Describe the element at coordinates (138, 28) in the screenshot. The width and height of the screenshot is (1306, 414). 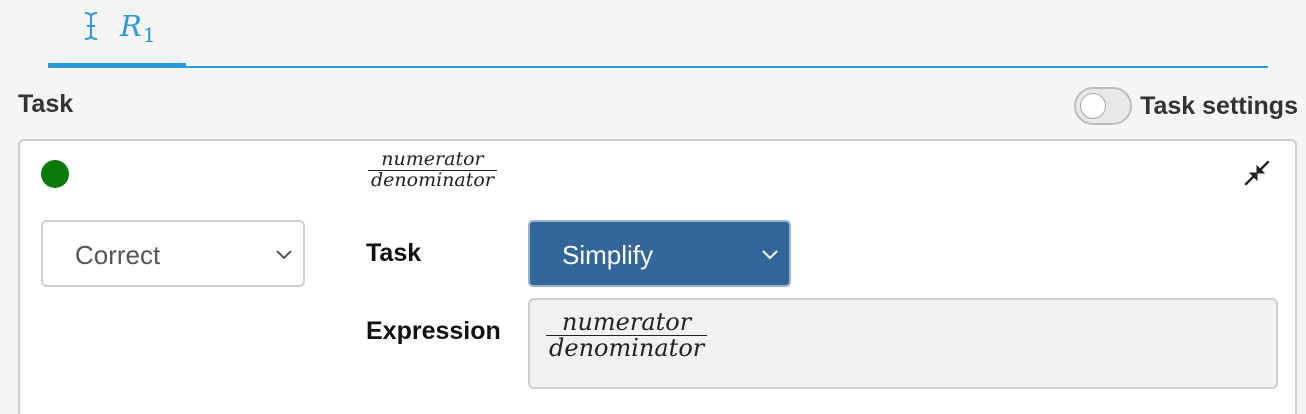
I see `tab-label: R1` at that location.